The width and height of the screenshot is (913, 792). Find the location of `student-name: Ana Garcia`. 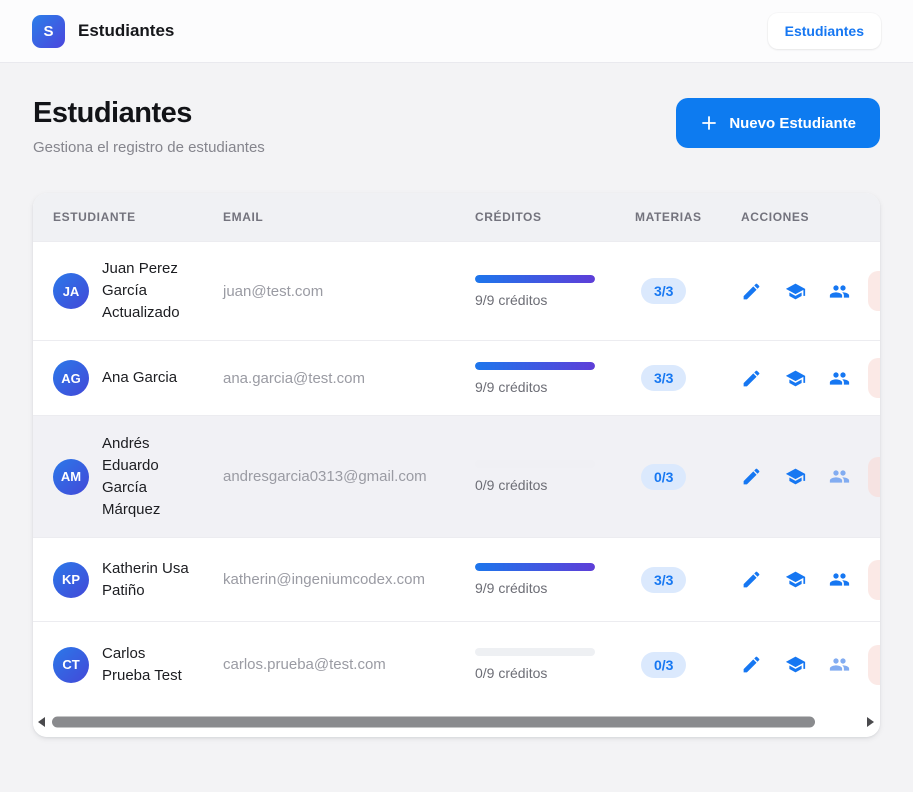

student-name: Ana Garcia is located at coordinates (140, 377).